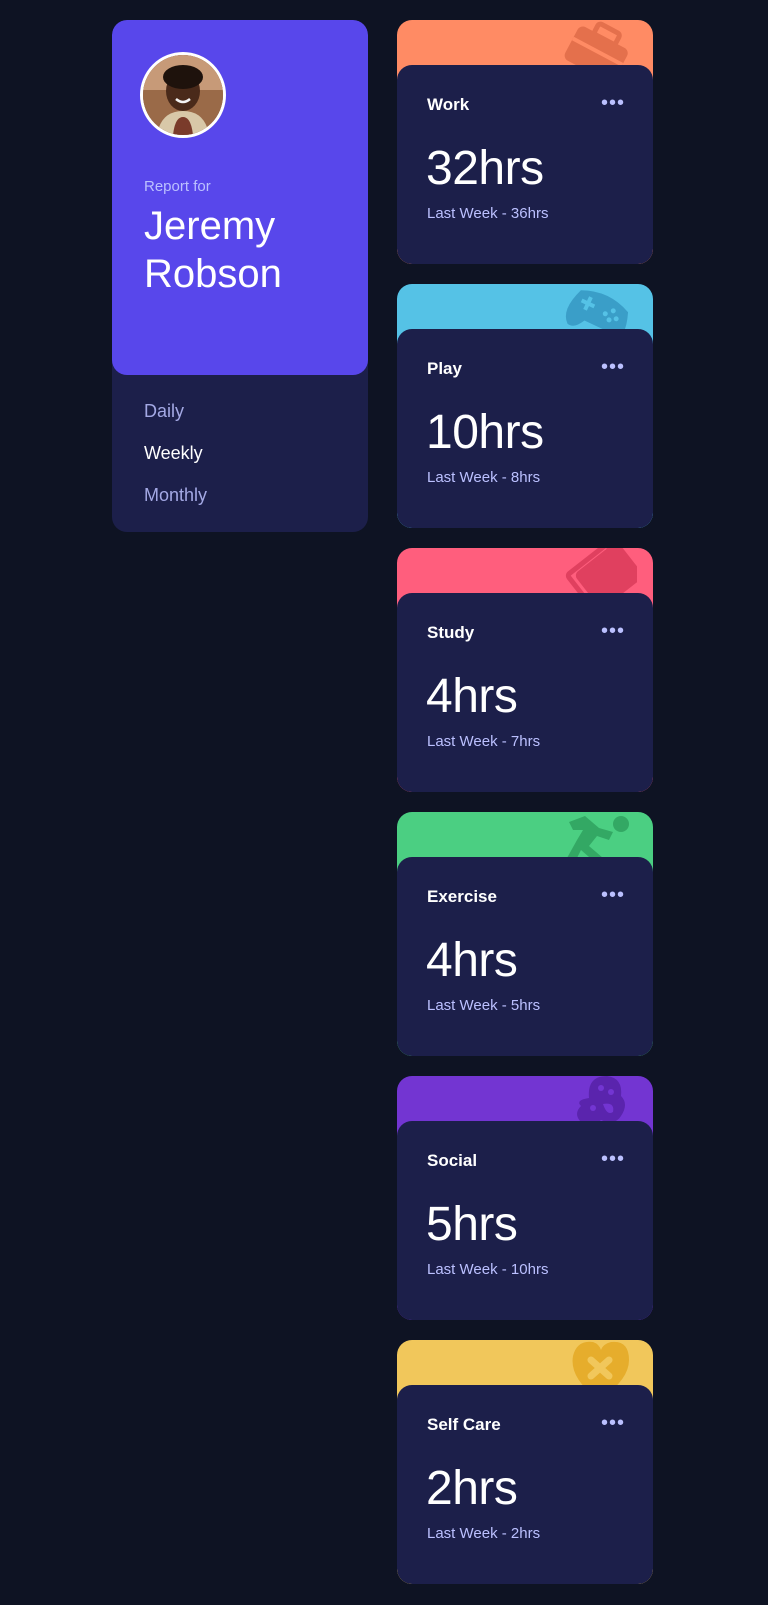 The height and width of the screenshot is (1605, 768). Describe the element at coordinates (451, 632) in the screenshot. I see `card-title: Study` at that location.